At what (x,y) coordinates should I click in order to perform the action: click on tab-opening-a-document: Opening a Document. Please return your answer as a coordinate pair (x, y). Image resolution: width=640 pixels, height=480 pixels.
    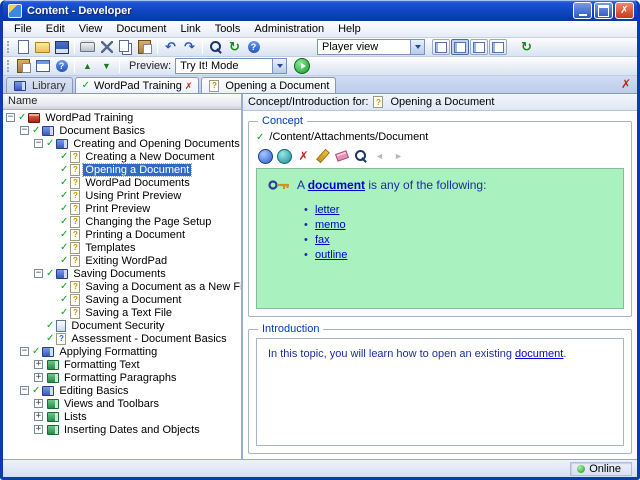
    Looking at the image, I should click on (269, 85).